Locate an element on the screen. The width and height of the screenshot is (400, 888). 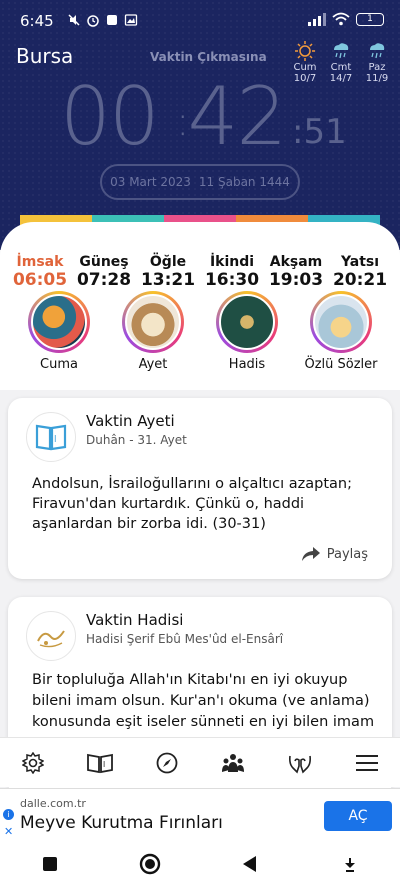
countdown-hours-value: 00 is located at coordinates (110, 116).